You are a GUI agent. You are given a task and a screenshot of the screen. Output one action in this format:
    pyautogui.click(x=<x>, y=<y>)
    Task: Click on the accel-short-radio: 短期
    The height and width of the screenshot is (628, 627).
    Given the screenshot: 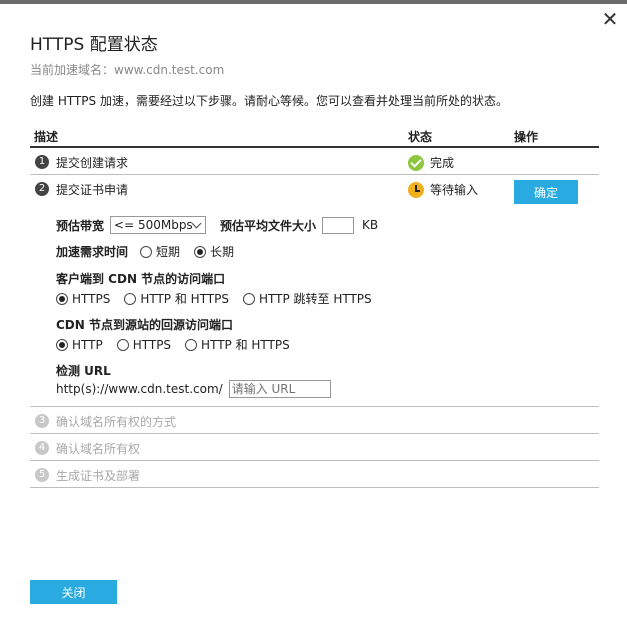 What is the action you would take?
    pyautogui.click(x=160, y=251)
    